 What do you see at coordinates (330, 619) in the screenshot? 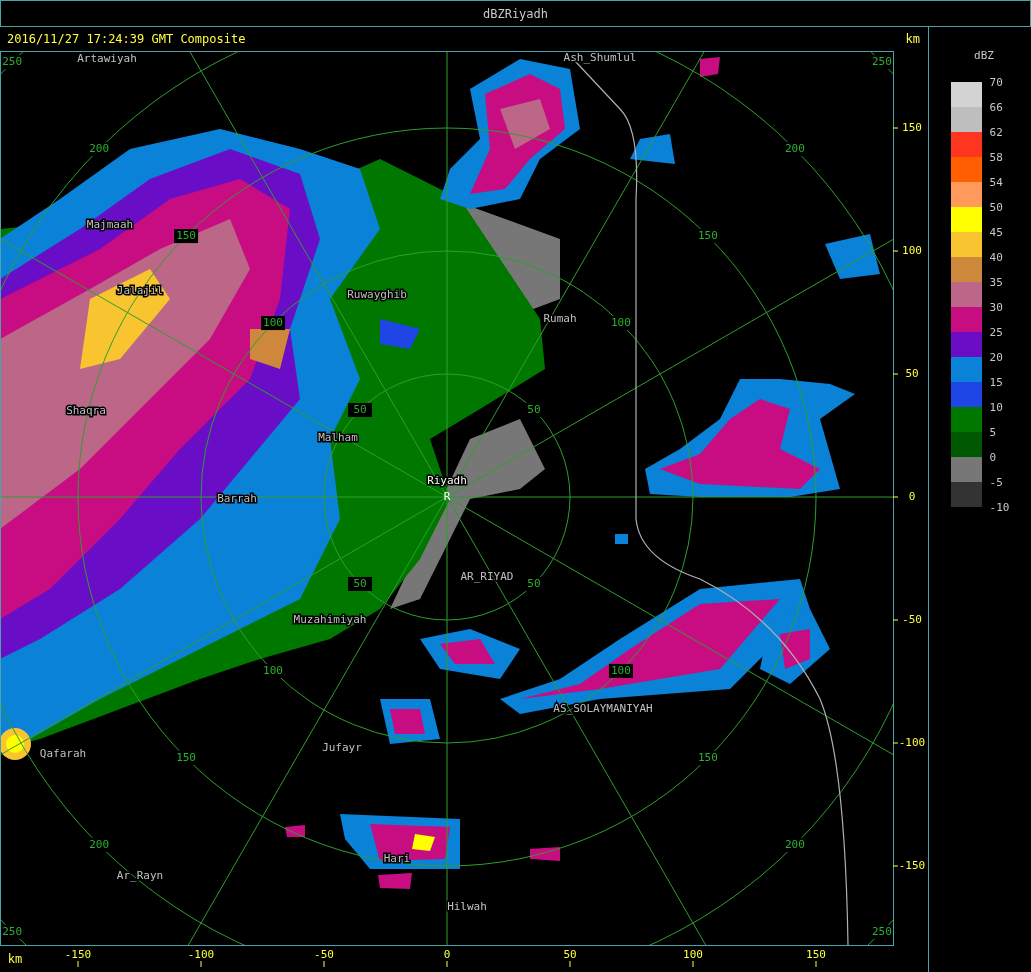
I see `place-label: Muzahimiyah` at bounding box center [330, 619].